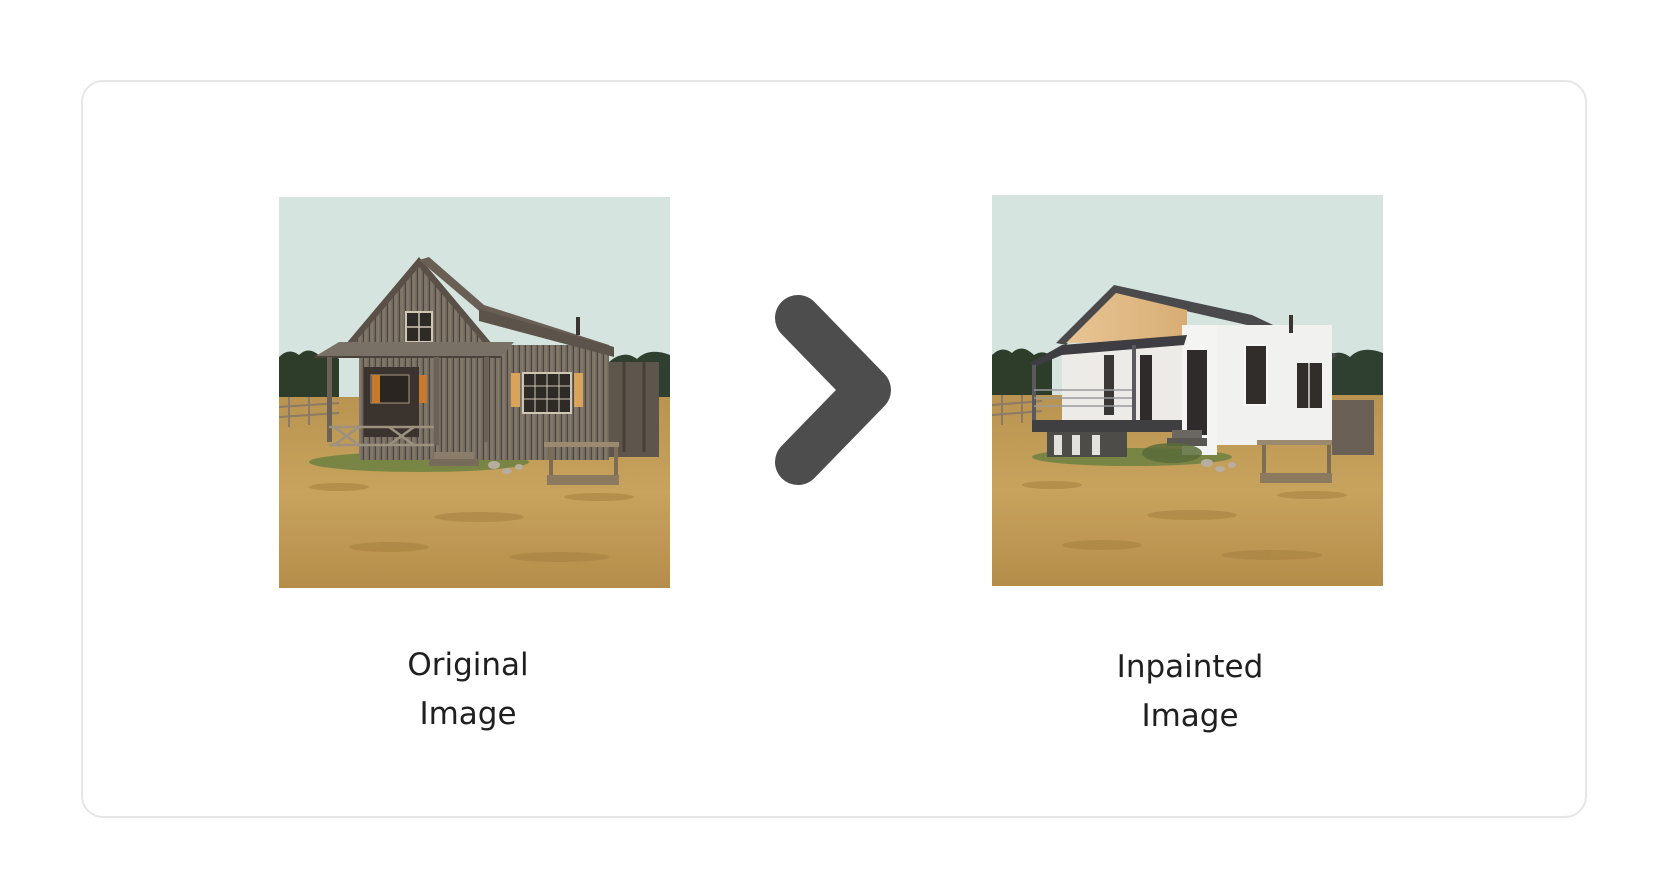 The width and height of the screenshot is (1664, 896). I want to click on original-image, so click(474, 392).